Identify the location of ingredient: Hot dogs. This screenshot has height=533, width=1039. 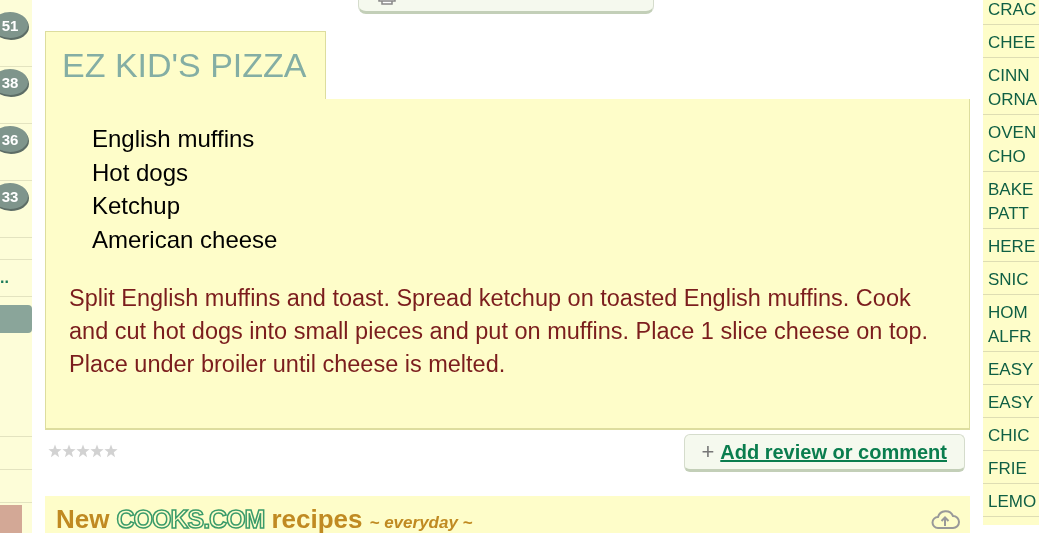
(141, 172).